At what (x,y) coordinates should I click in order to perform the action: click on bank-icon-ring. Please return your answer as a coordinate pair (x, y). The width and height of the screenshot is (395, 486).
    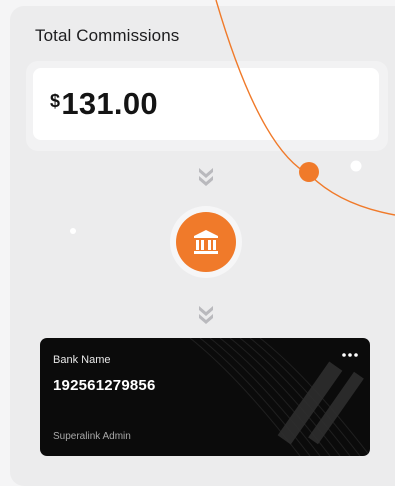
    Looking at the image, I should click on (206, 242).